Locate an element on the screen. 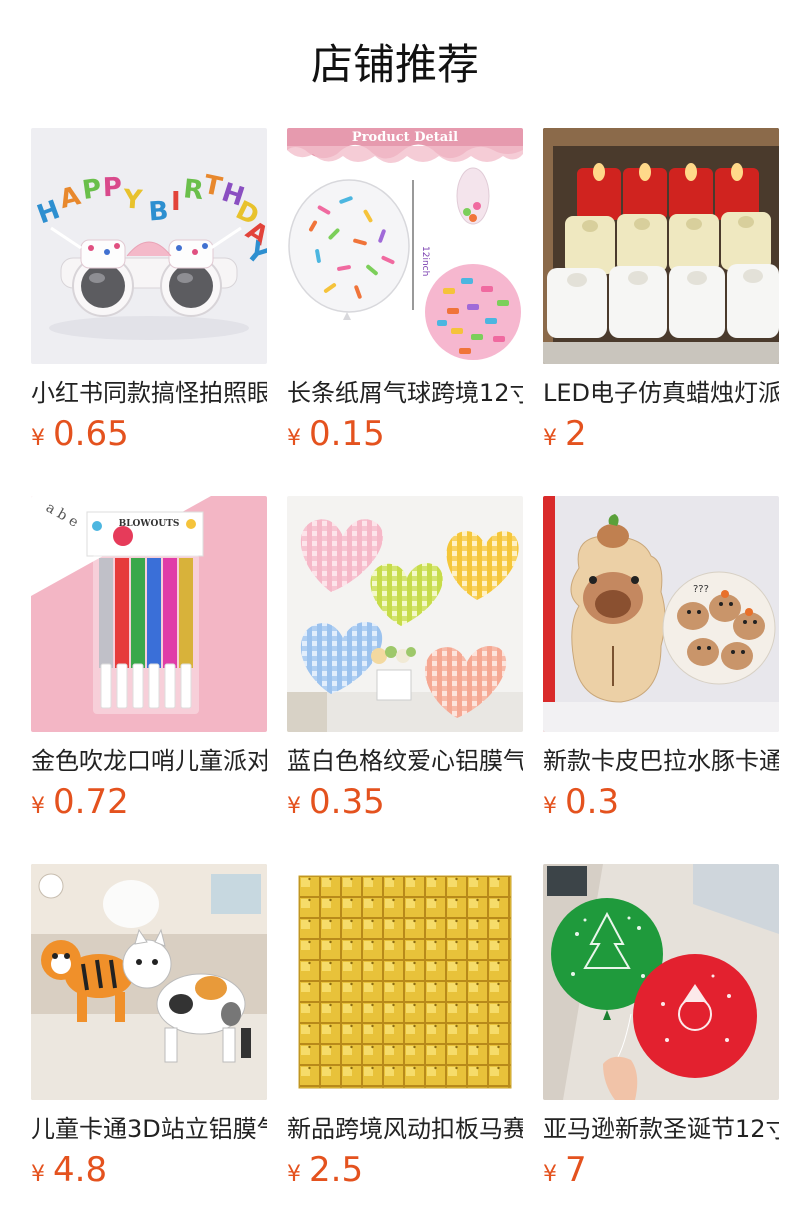  product-card: 新品跨境风动扣板马赛克 ¥2.5 is located at coordinates (405, 1027).